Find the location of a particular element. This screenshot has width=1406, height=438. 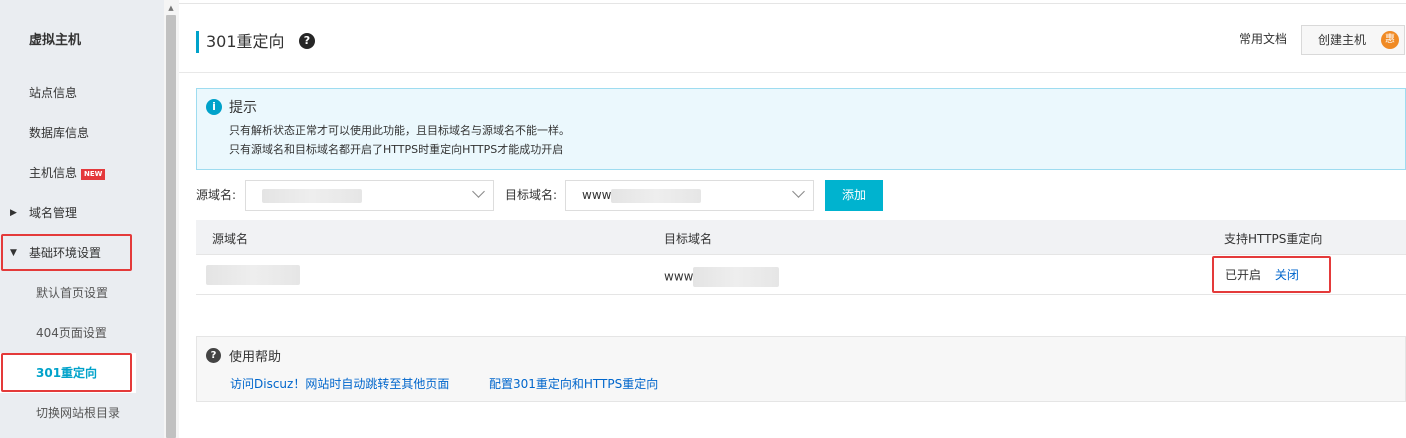

discount-badge-icon: 惠 is located at coordinates (1390, 40).